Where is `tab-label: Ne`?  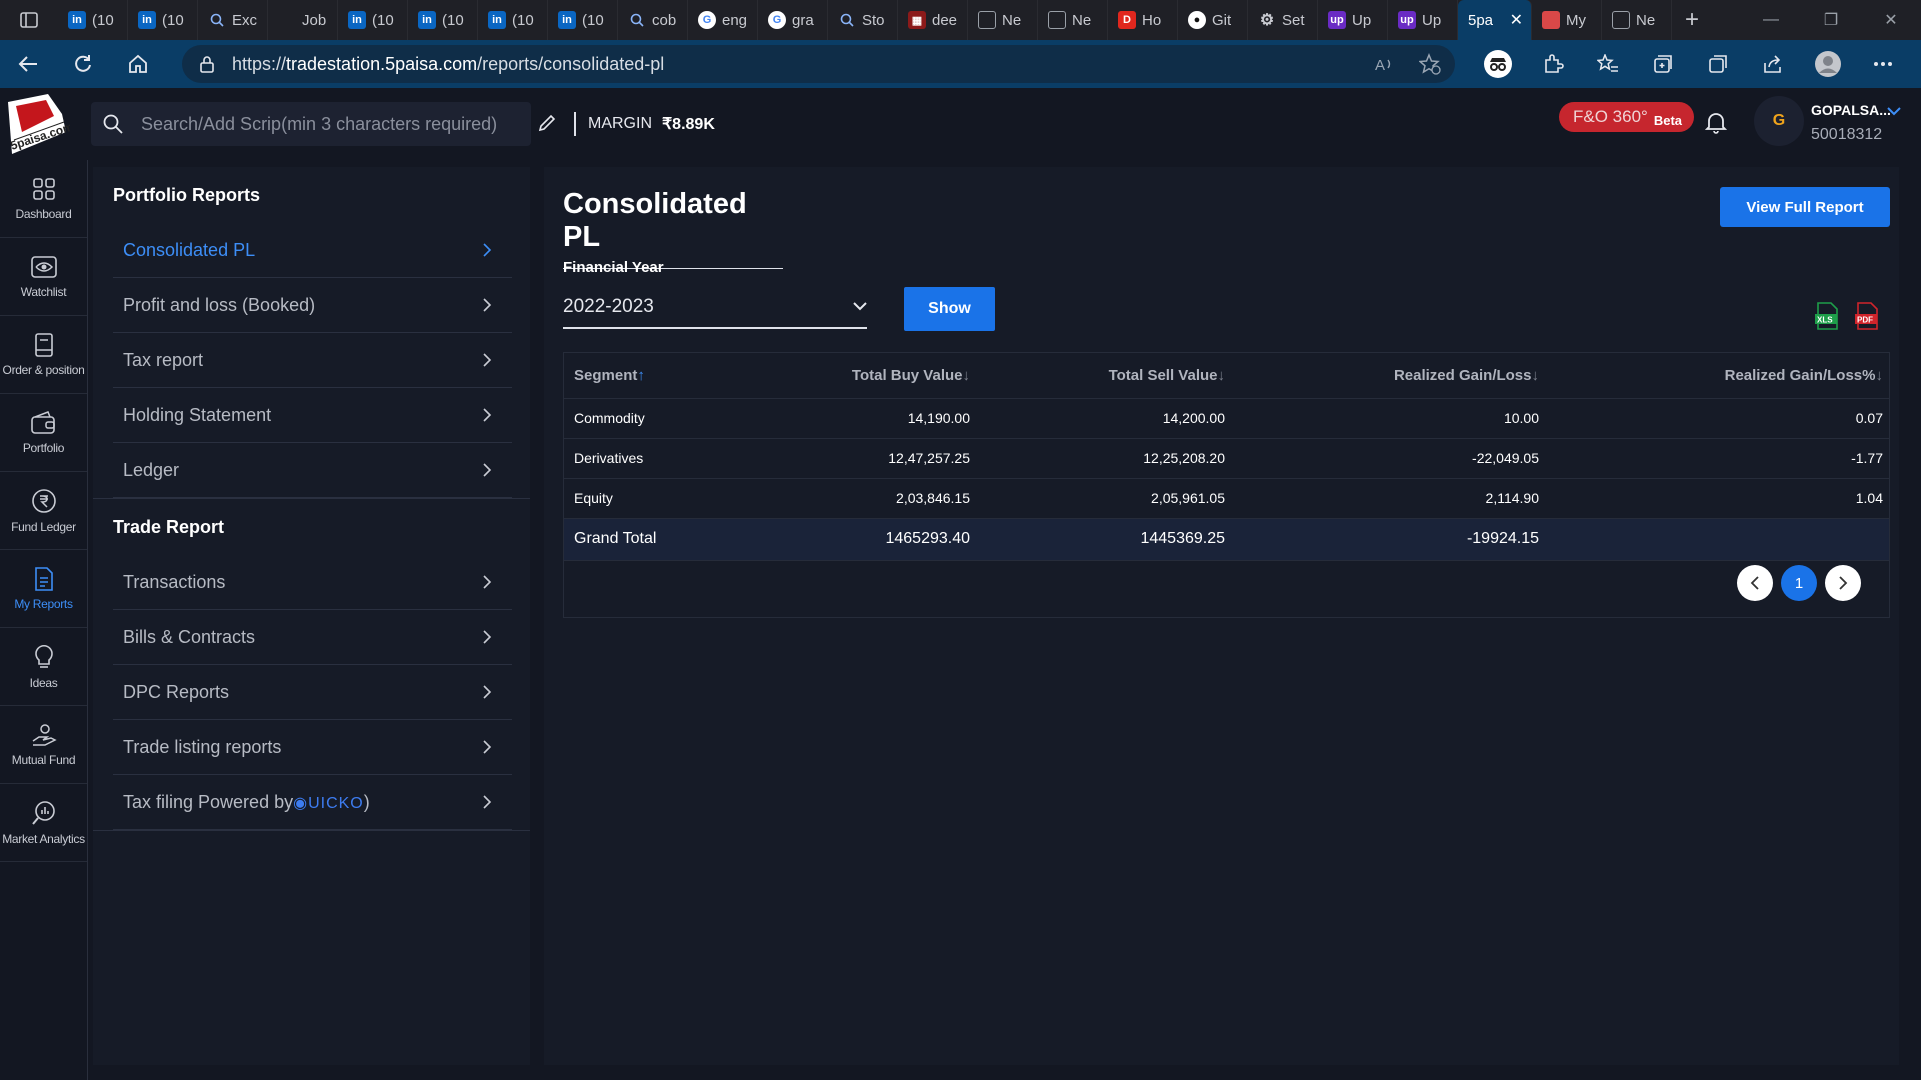
tab-label: Ne is located at coordinates (1012, 20).